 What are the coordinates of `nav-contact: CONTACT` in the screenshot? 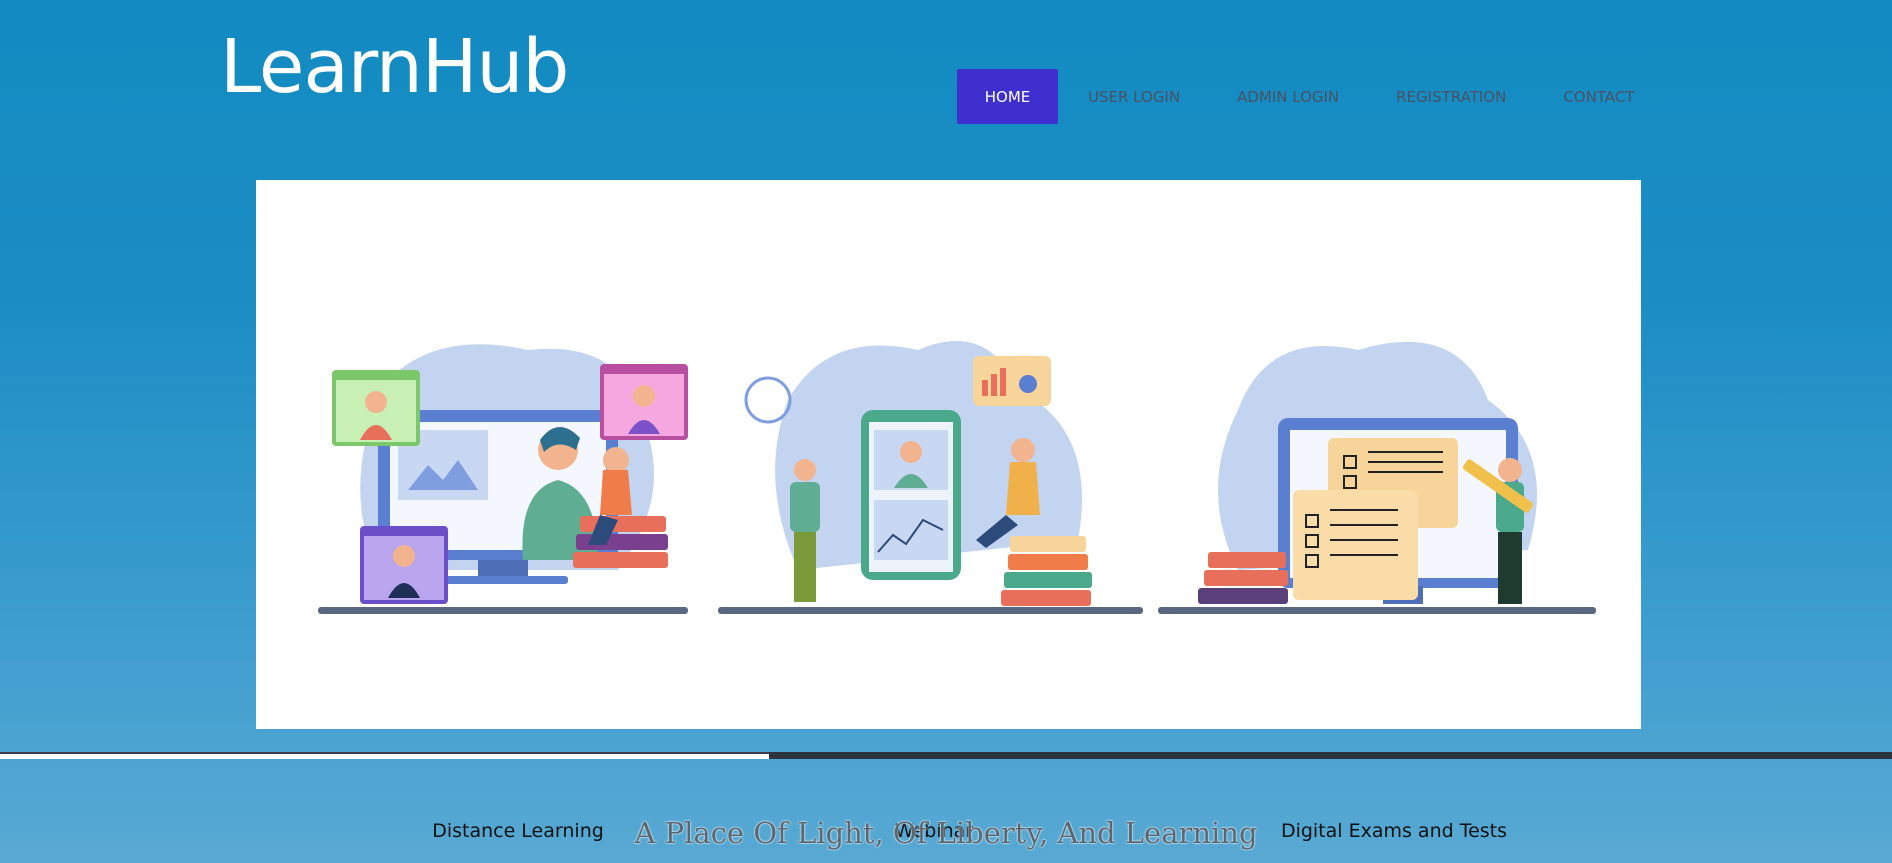 It's located at (1598, 96).